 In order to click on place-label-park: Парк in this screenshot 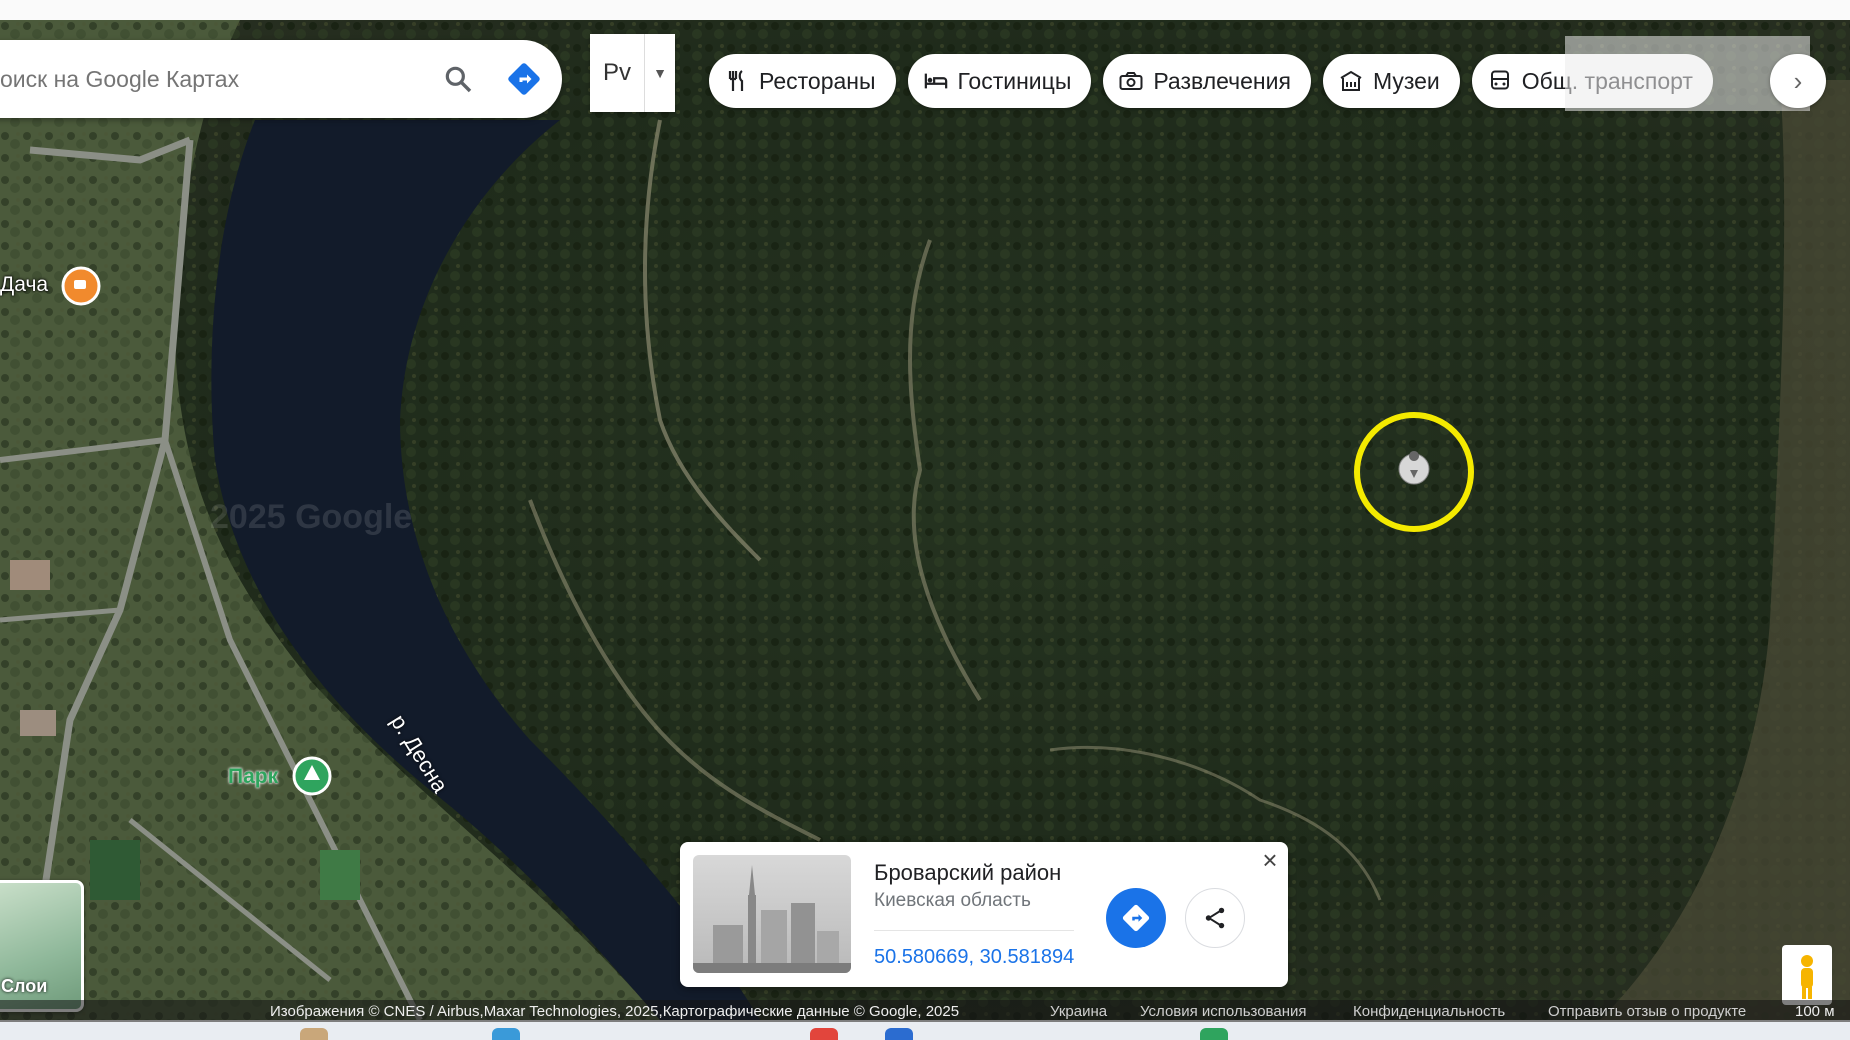, I will do `click(253, 777)`.